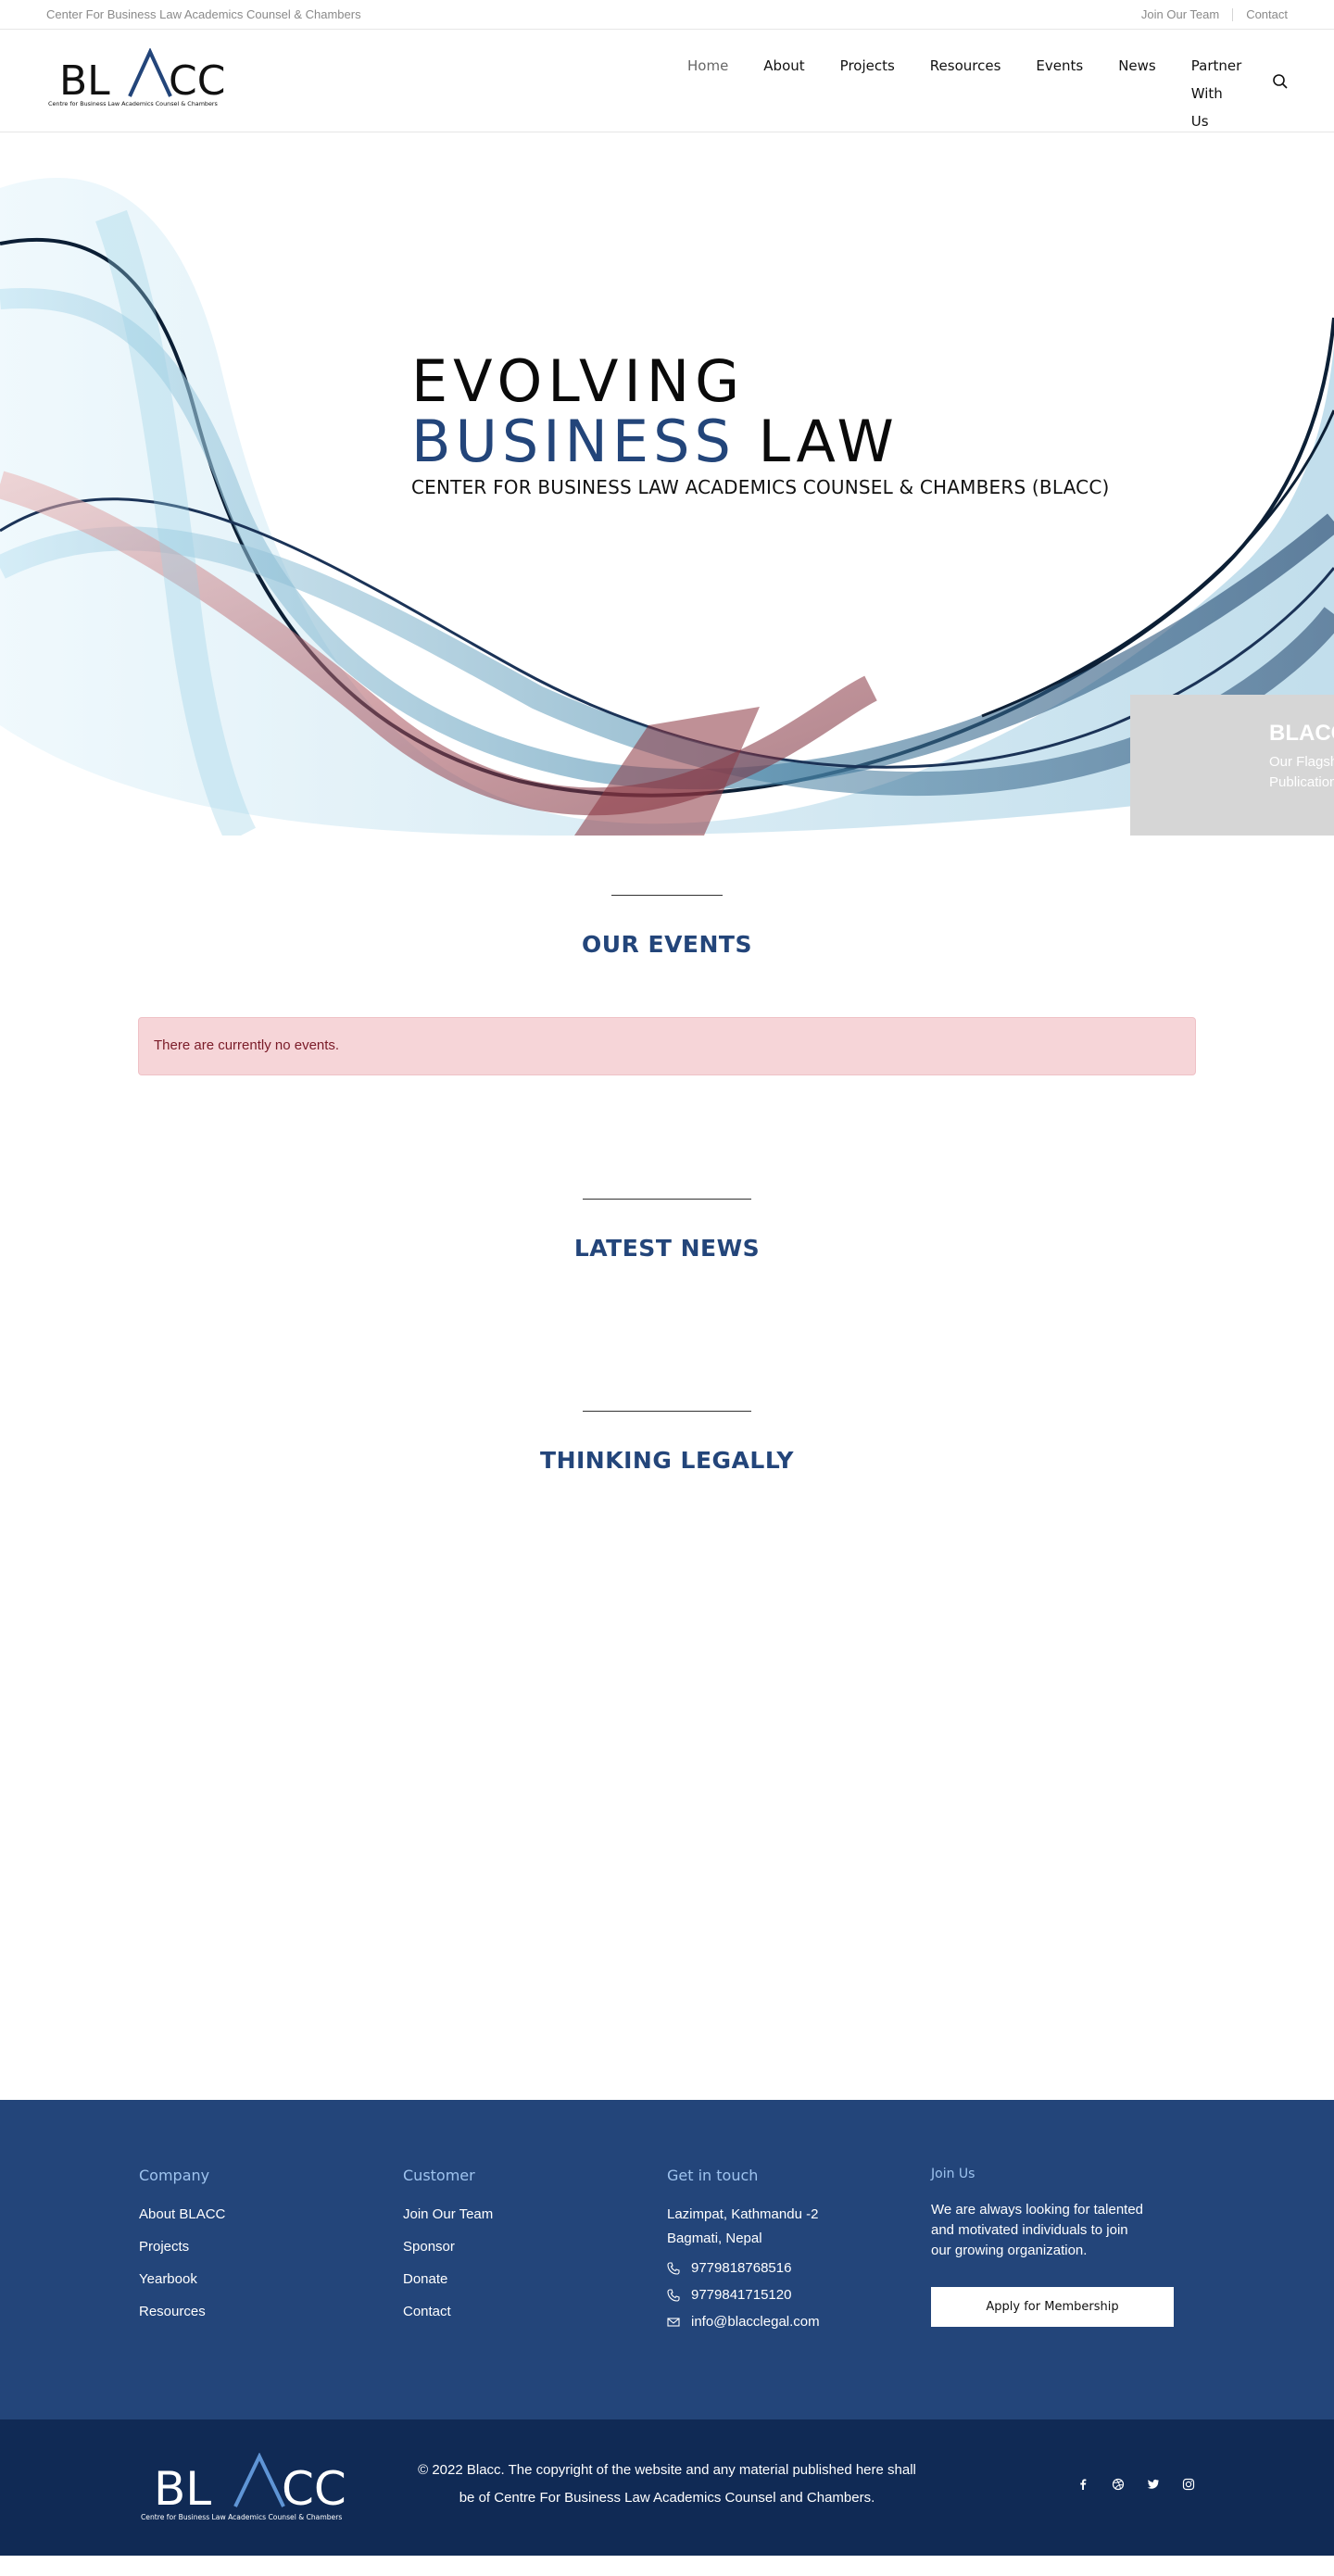  Describe the element at coordinates (1267, 14) in the screenshot. I see `contact-link: Contact` at that location.